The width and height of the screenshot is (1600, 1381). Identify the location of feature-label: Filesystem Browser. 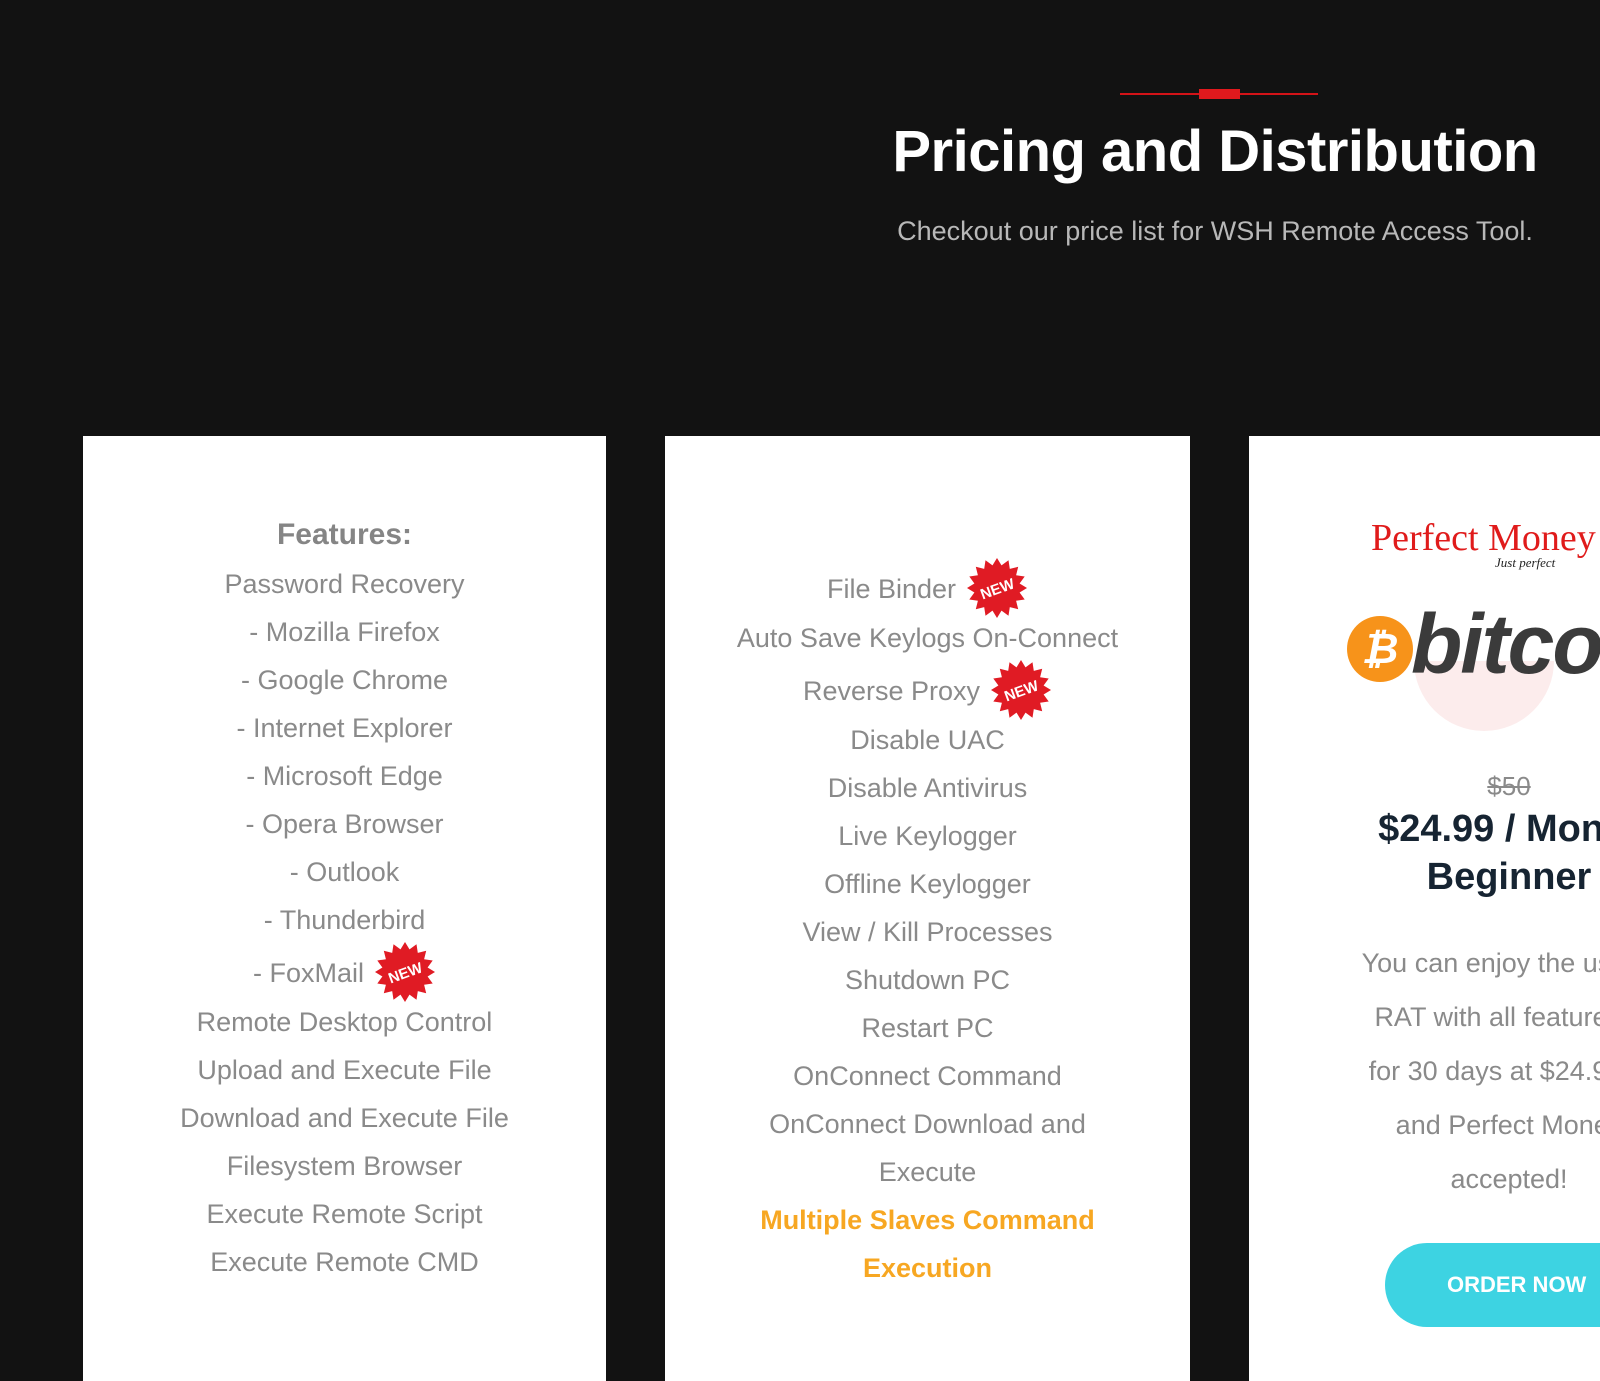
(344, 1166).